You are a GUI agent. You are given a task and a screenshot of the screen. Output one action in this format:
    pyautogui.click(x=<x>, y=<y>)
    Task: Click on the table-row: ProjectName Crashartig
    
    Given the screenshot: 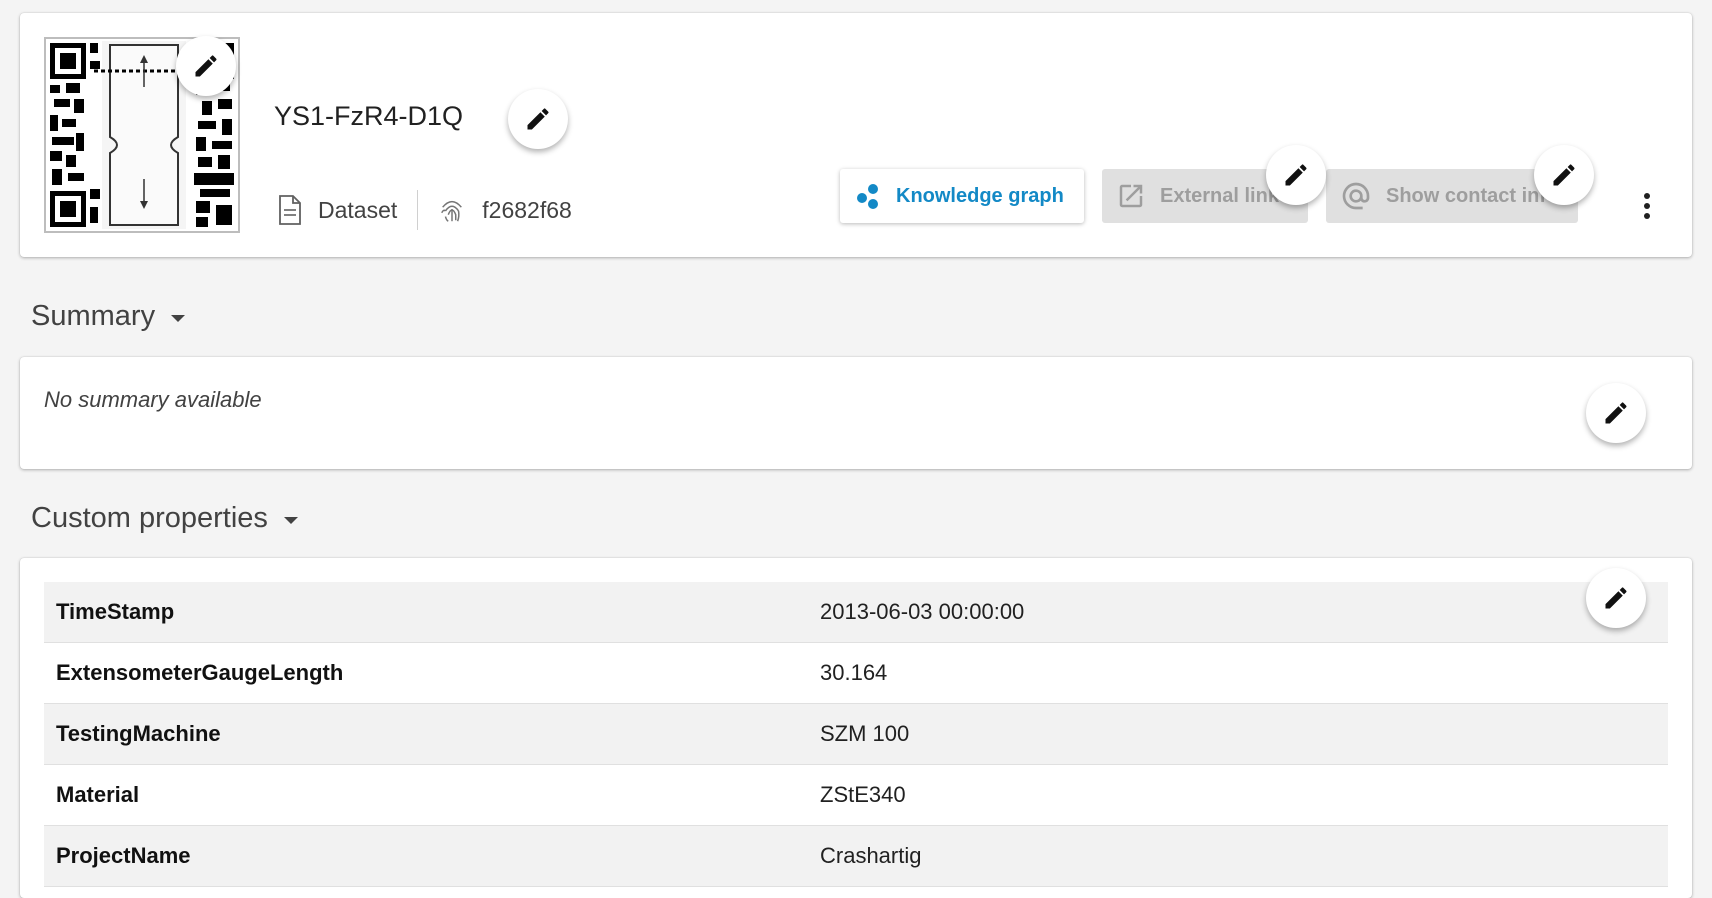 What is the action you would take?
    pyautogui.click(x=856, y=856)
    